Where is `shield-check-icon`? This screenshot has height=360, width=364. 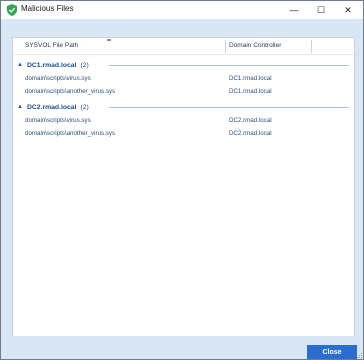 shield-check-icon is located at coordinates (12, 10).